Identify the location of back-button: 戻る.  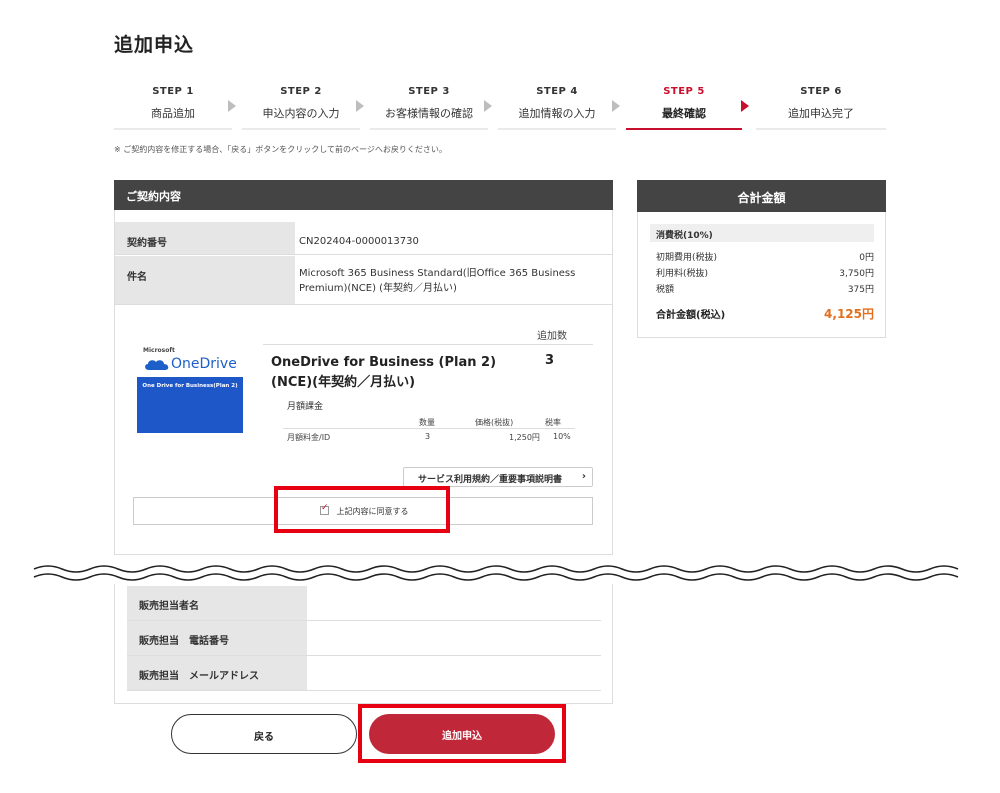
(264, 734).